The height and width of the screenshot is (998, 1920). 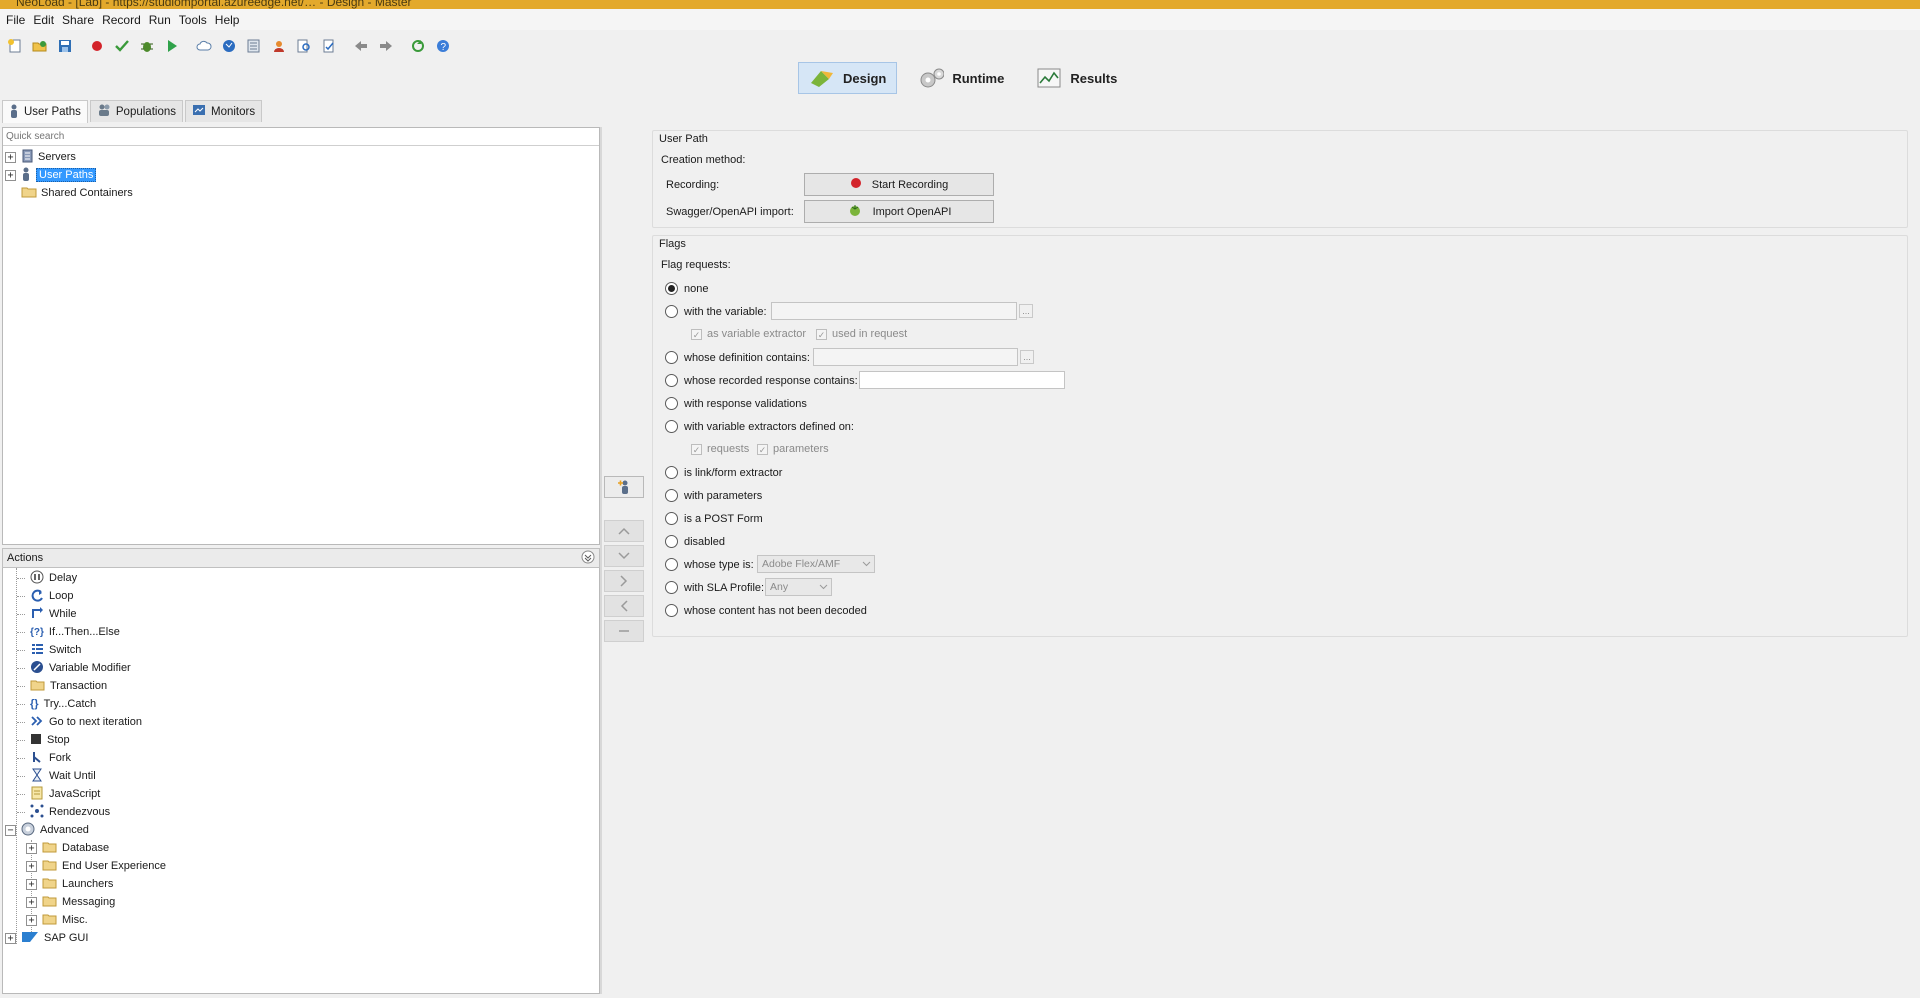 What do you see at coordinates (766, 610) in the screenshot?
I see `radio-not-decoded: whose content has not been decoded` at bounding box center [766, 610].